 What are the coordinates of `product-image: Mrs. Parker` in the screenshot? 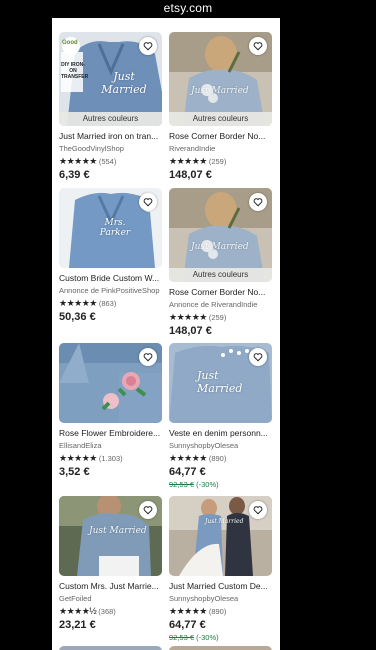 It's located at (110, 228).